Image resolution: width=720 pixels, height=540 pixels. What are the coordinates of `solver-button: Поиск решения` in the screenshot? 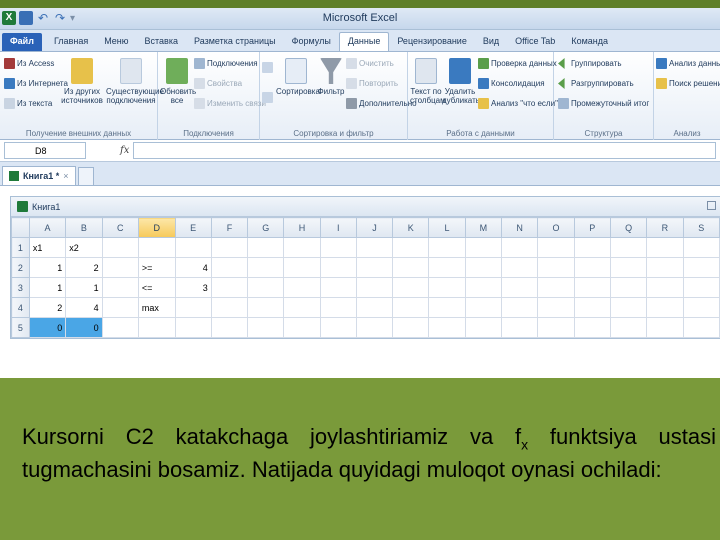 It's located at (688, 83).